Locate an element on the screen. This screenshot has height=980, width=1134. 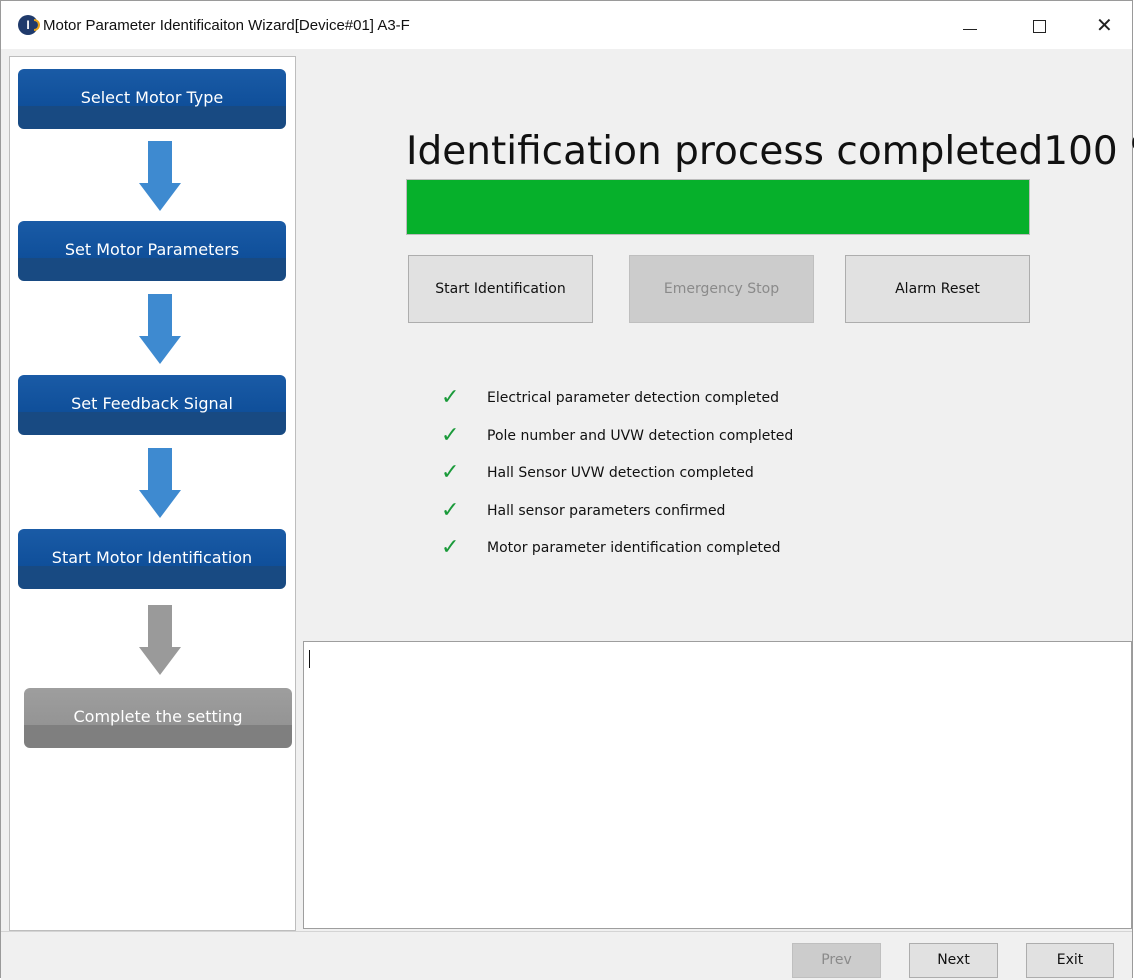
step-label: Set Feedback Signal is located at coordinates (152, 403).